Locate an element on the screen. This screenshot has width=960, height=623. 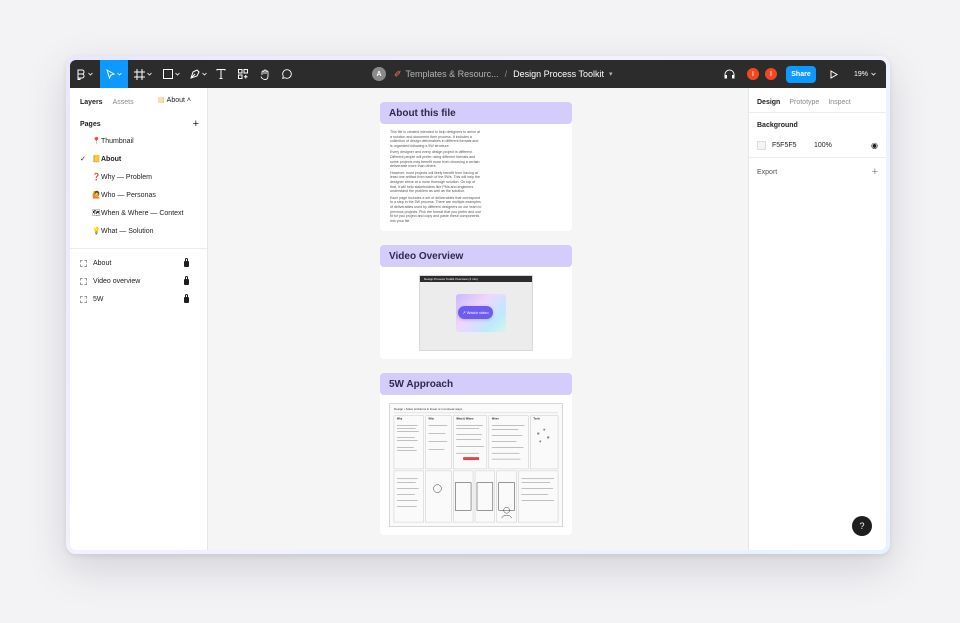
page-item-when-where: 🗺 When & Where — Context is located at coordinates (139, 213).